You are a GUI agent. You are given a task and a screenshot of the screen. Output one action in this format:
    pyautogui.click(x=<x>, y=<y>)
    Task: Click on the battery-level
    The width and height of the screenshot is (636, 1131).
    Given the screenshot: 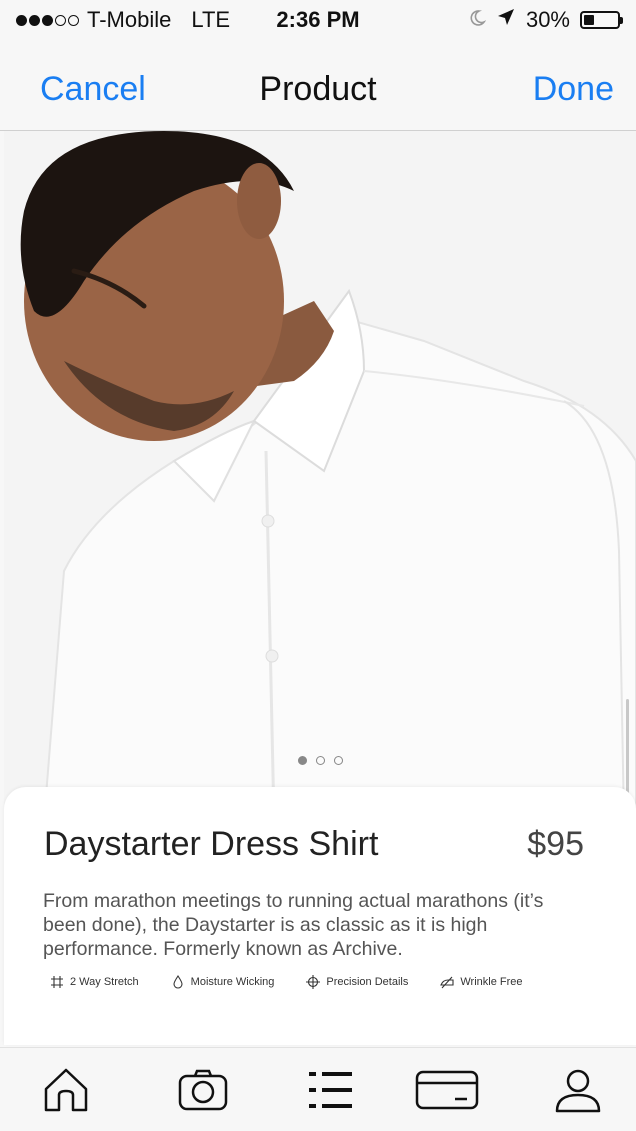 What is the action you would take?
    pyautogui.click(x=589, y=20)
    